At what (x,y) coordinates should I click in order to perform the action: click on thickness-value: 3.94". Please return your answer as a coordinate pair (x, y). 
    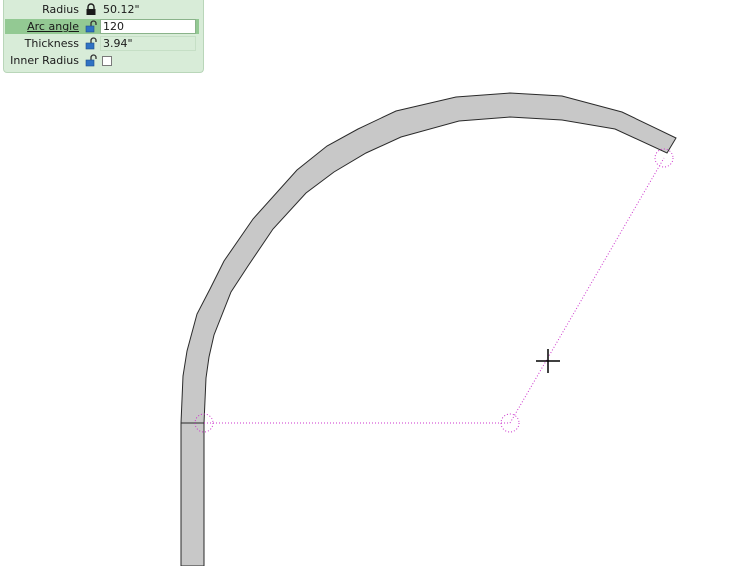
    Looking at the image, I should click on (148, 43).